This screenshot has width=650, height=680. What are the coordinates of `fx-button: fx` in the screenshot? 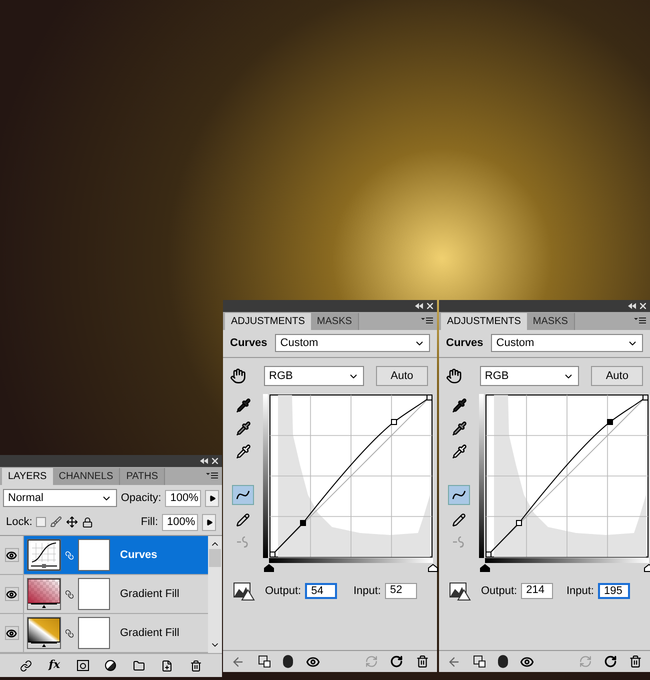 It's located at (54, 665).